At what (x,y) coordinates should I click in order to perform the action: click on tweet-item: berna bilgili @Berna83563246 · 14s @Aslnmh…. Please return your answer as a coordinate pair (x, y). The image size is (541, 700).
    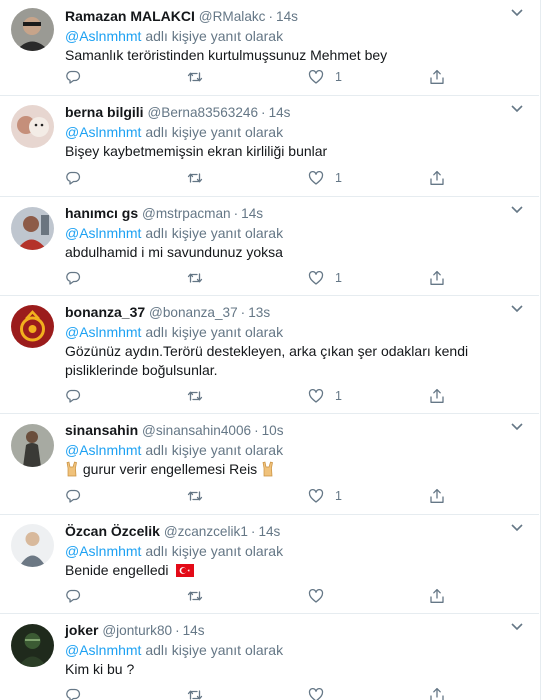
    Looking at the image, I should click on (269, 146).